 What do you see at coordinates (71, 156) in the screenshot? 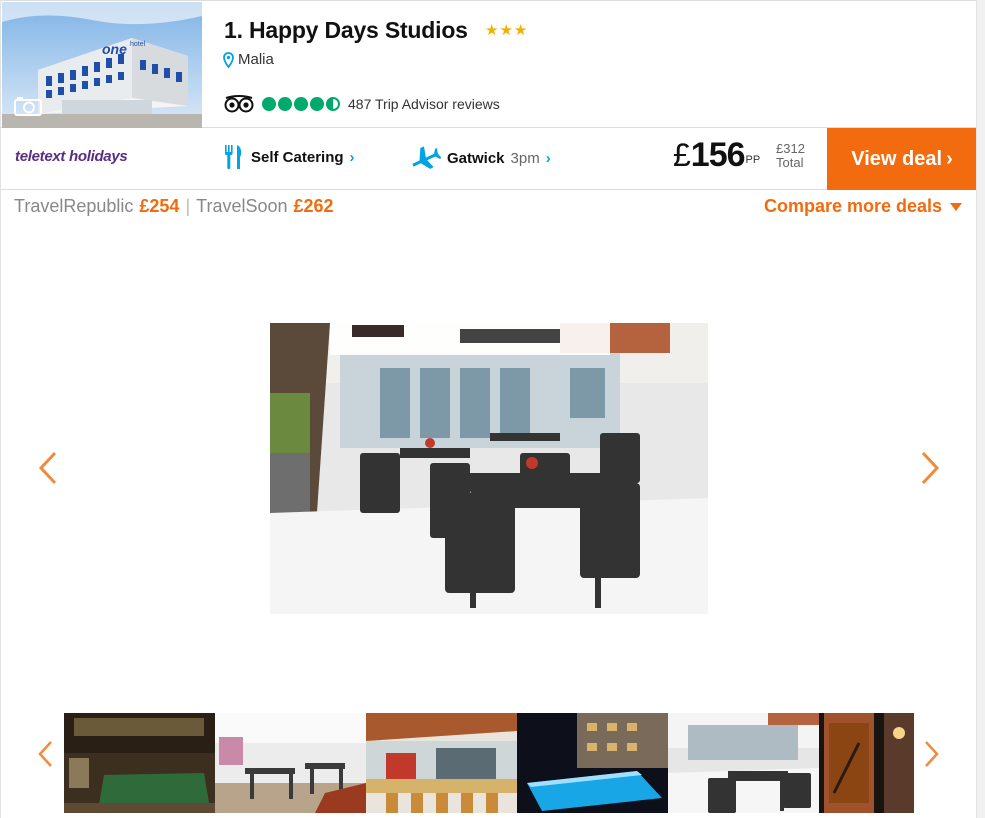
I see `provider-logo: teletext holidays` at bounding box center [71, 156].